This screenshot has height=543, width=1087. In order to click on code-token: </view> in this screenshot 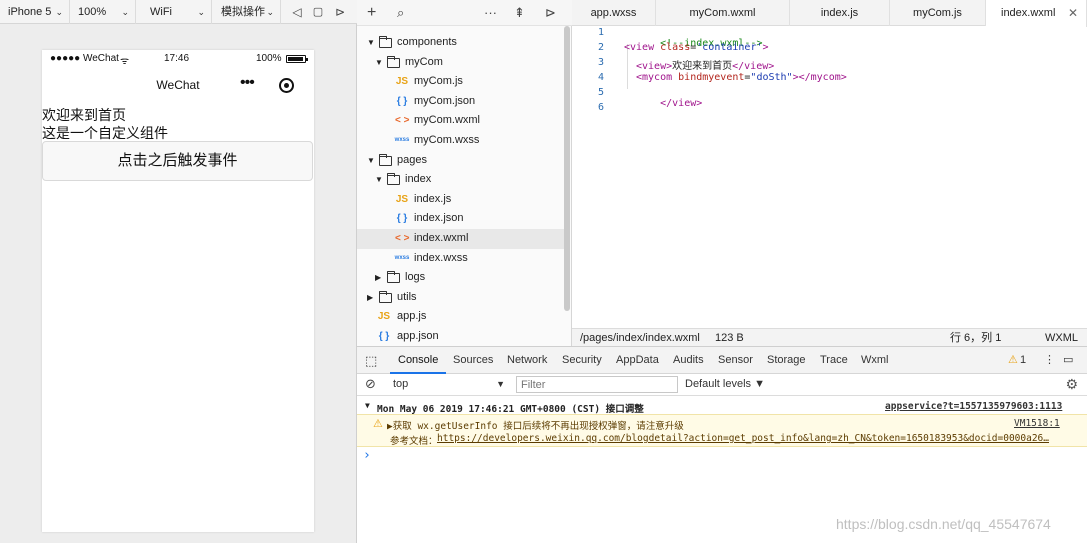, I will do `click(753, 66)`.